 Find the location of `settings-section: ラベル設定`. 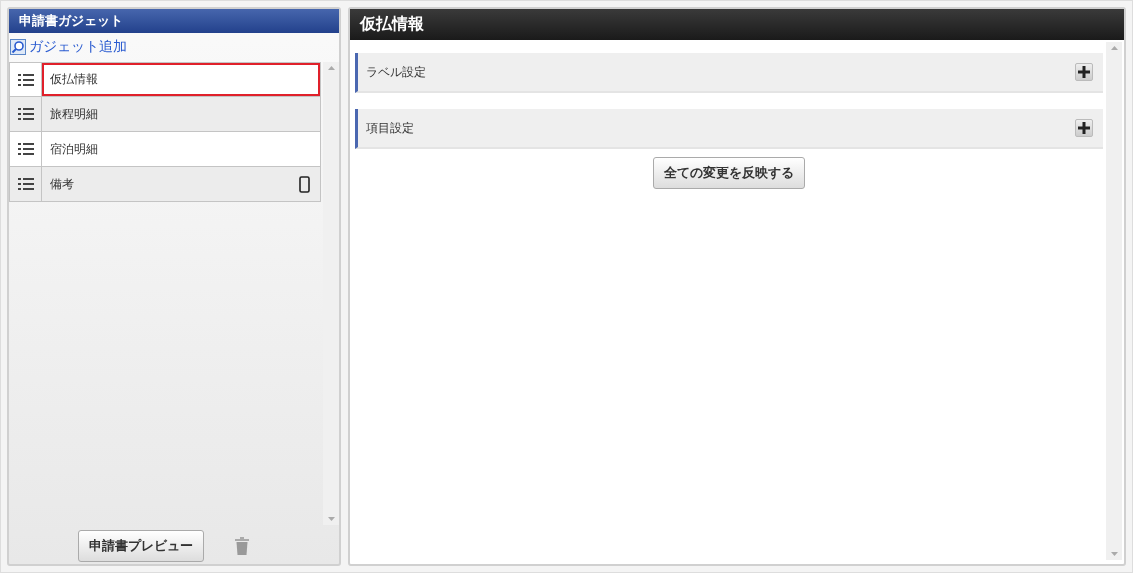

settings-section: ラベル設定 is located at coordinates (729, 73).